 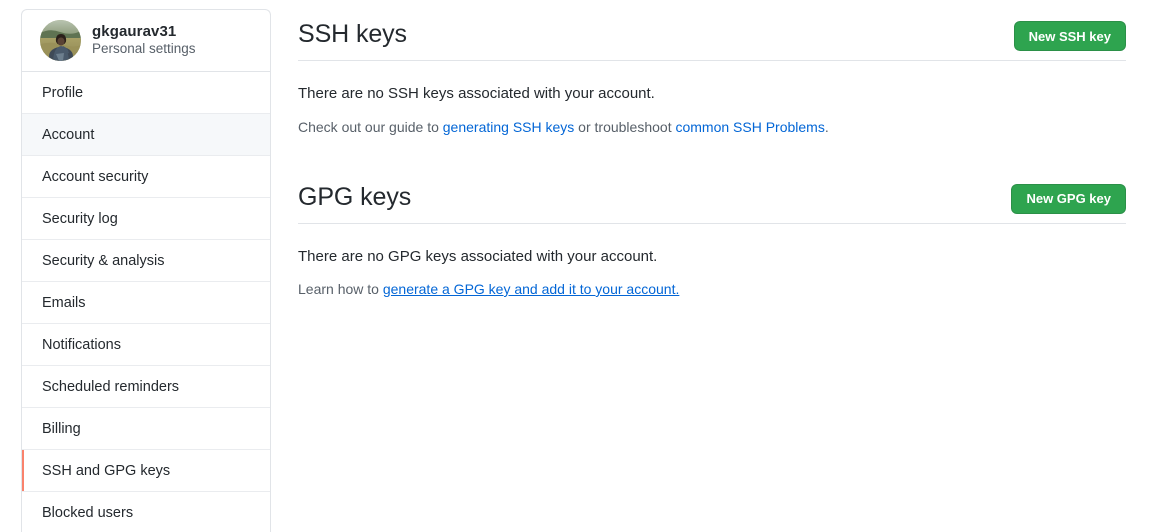 What do you see at coordinates (146, 135) in the screenshot?
I see `sidebar-item-account: Account` at bounding box center [146, 135].